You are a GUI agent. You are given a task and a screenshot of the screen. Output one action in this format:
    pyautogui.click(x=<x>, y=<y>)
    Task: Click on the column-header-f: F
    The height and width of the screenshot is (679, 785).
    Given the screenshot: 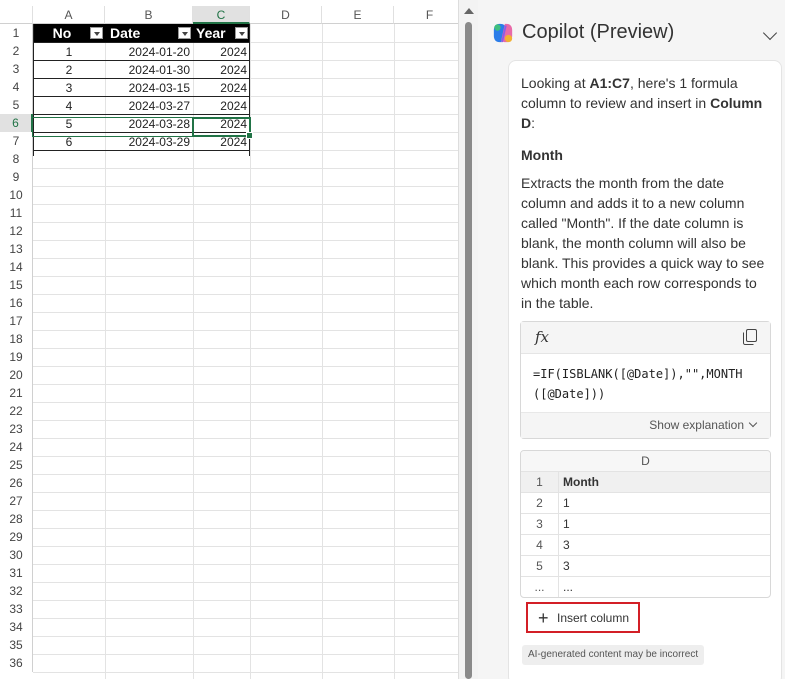 What is the action you would take?
    pyautogui.click(x=426, y=15)
    